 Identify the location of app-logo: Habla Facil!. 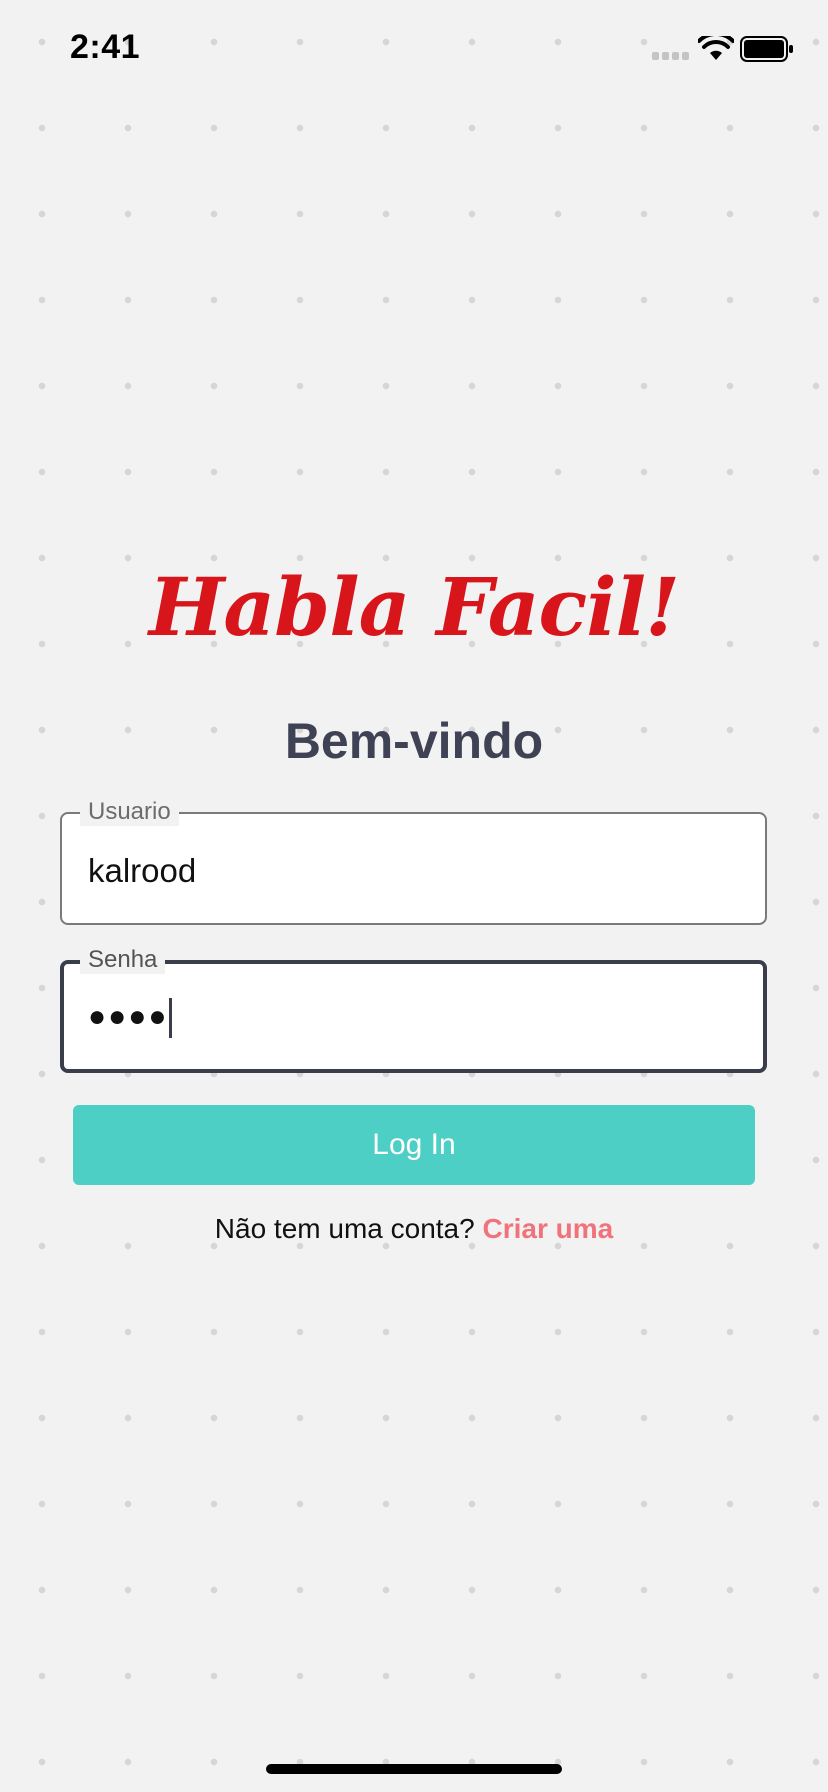
(414, 607).